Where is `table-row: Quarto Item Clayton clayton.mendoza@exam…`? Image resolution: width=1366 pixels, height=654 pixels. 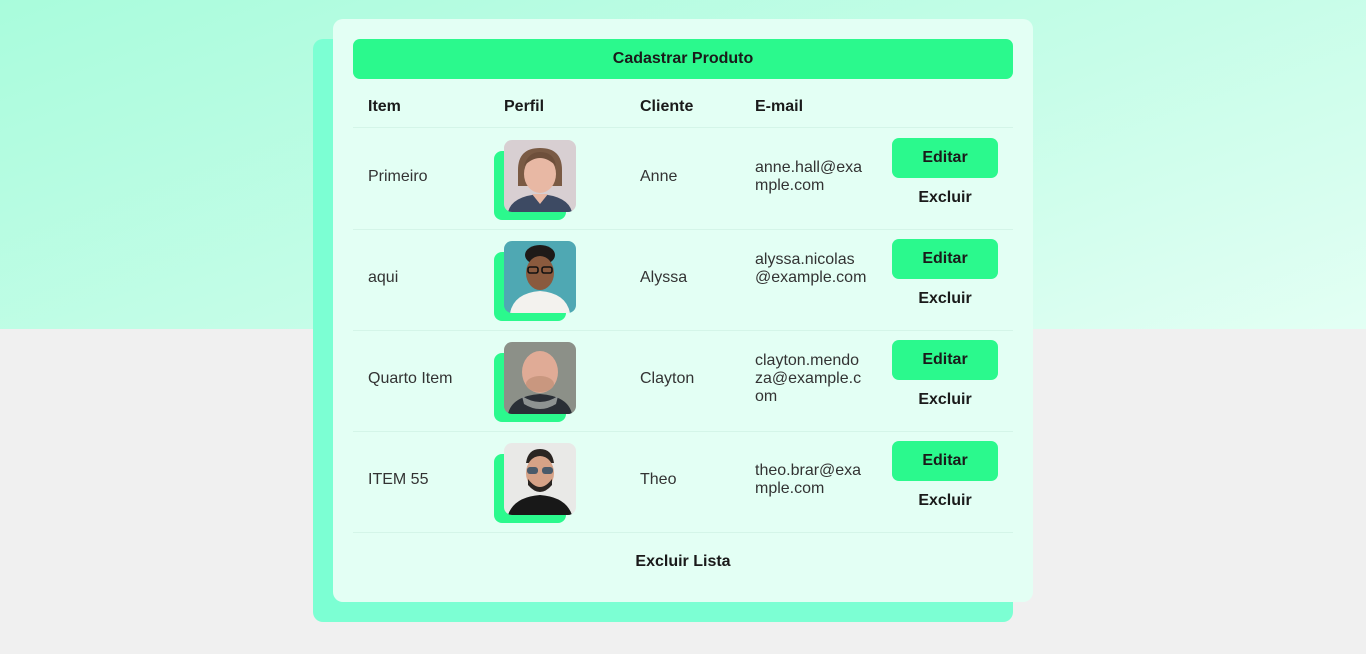 table-row: Quarto Item Clayton clayton.mendoza@exam… is located at coordinates (683, 381).